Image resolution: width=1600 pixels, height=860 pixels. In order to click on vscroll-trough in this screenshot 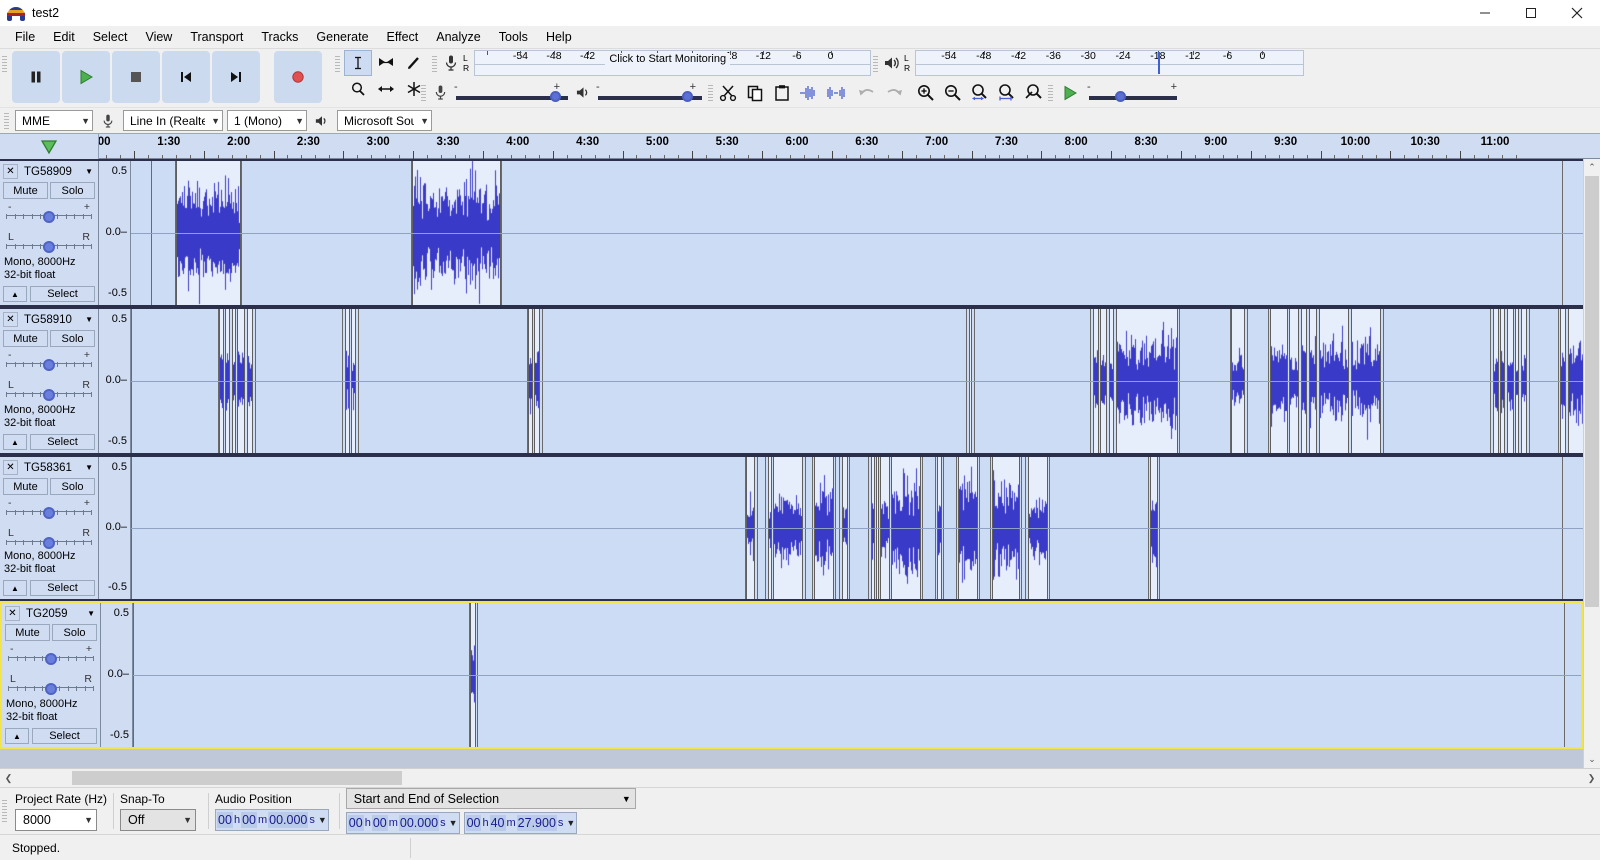, I will do `click(1592, 463)`.